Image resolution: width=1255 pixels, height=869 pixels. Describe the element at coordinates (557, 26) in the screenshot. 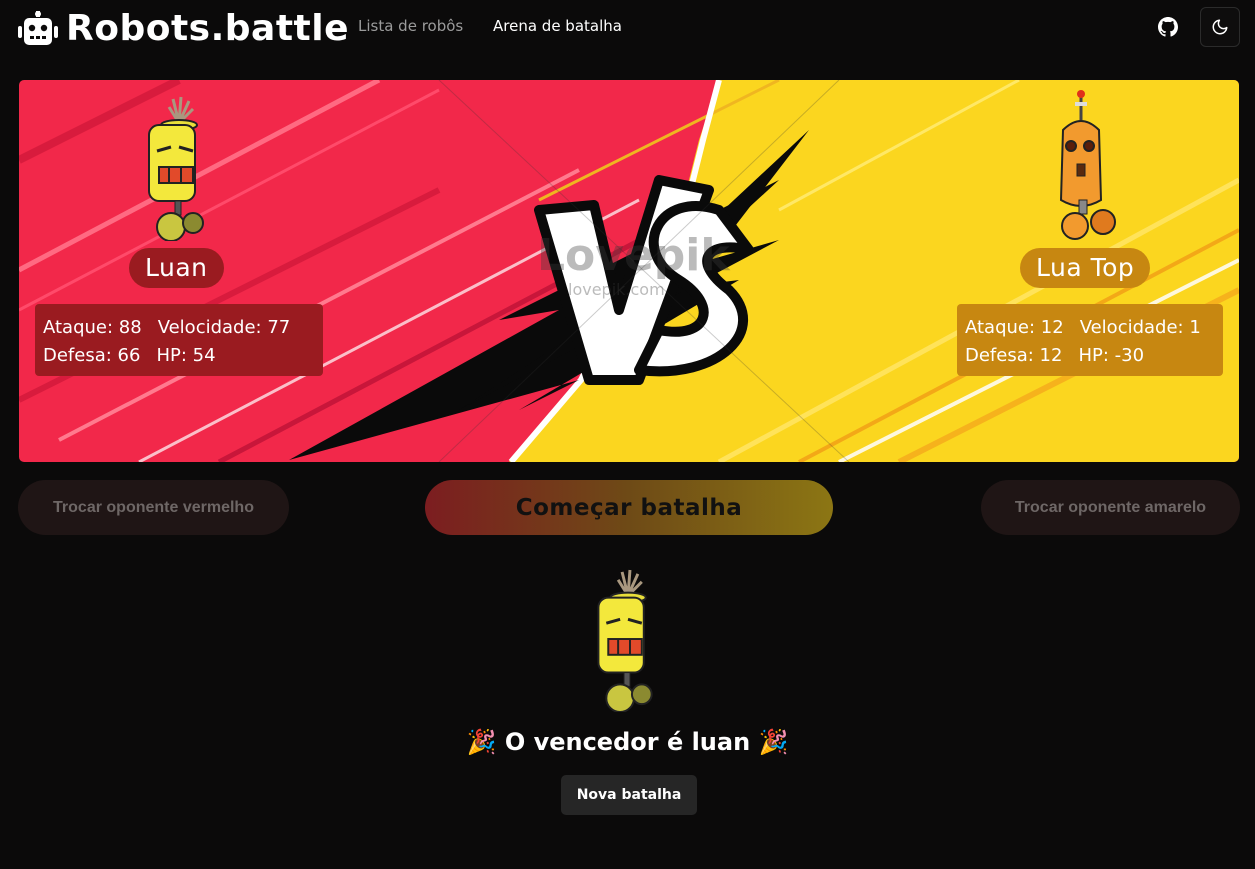

I see `nav-battle-arena: Arena de batalha` at that location.